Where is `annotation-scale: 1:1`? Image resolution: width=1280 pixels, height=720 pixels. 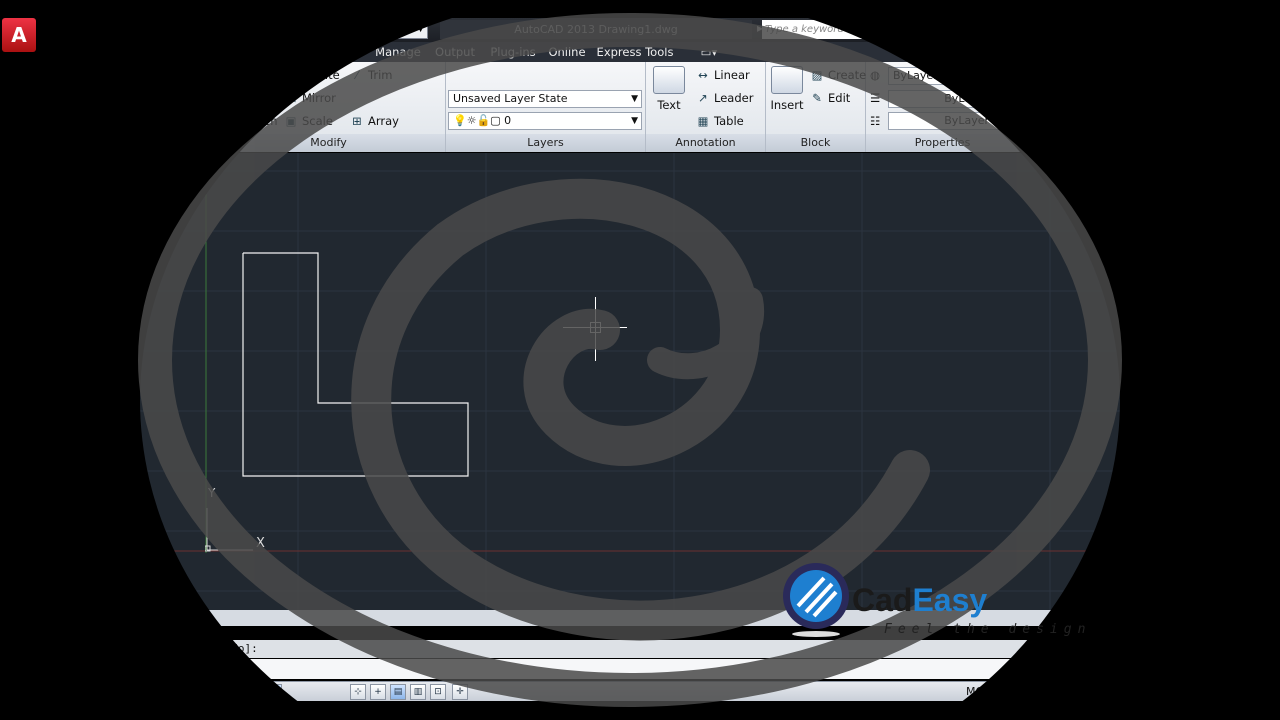 annotation-scale: 1:1 is located at coordinates (1071, 692).